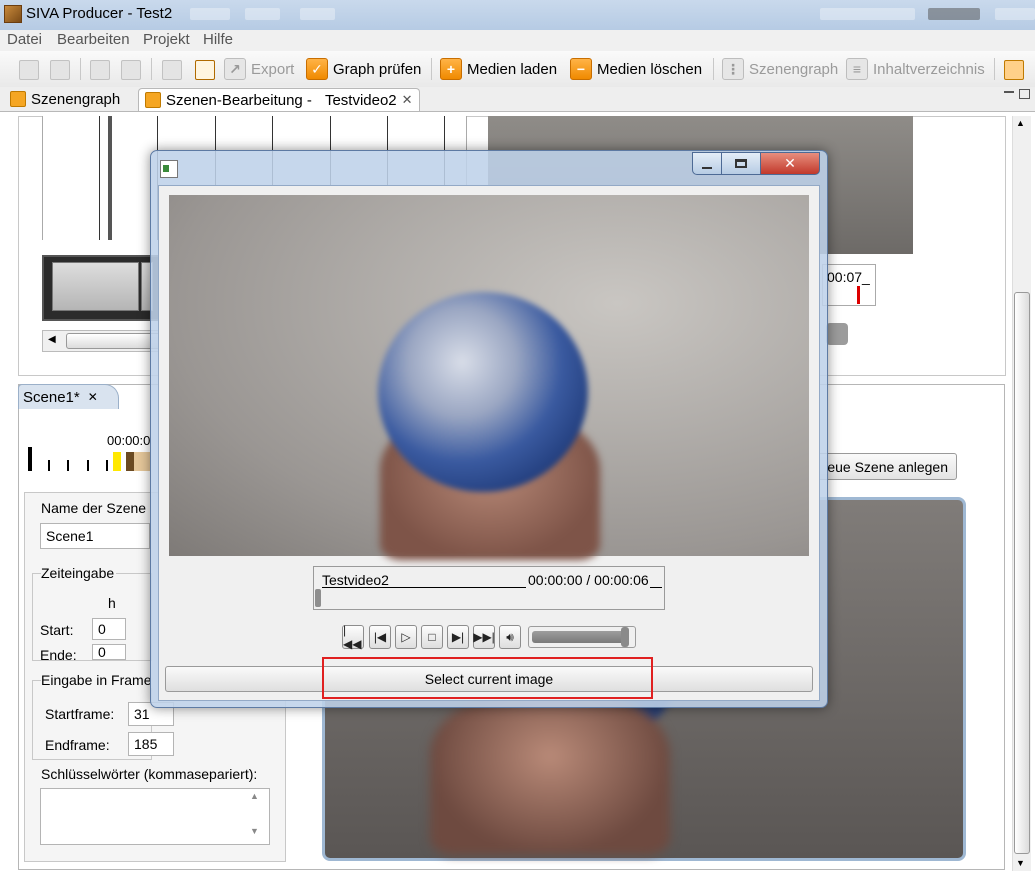 The width and height of the screenshot is (1035, 879). Describe the element at coordinates (93, 39) in the screenshot. I see `menu-bearbeiten: Bearbeiten` at that location.